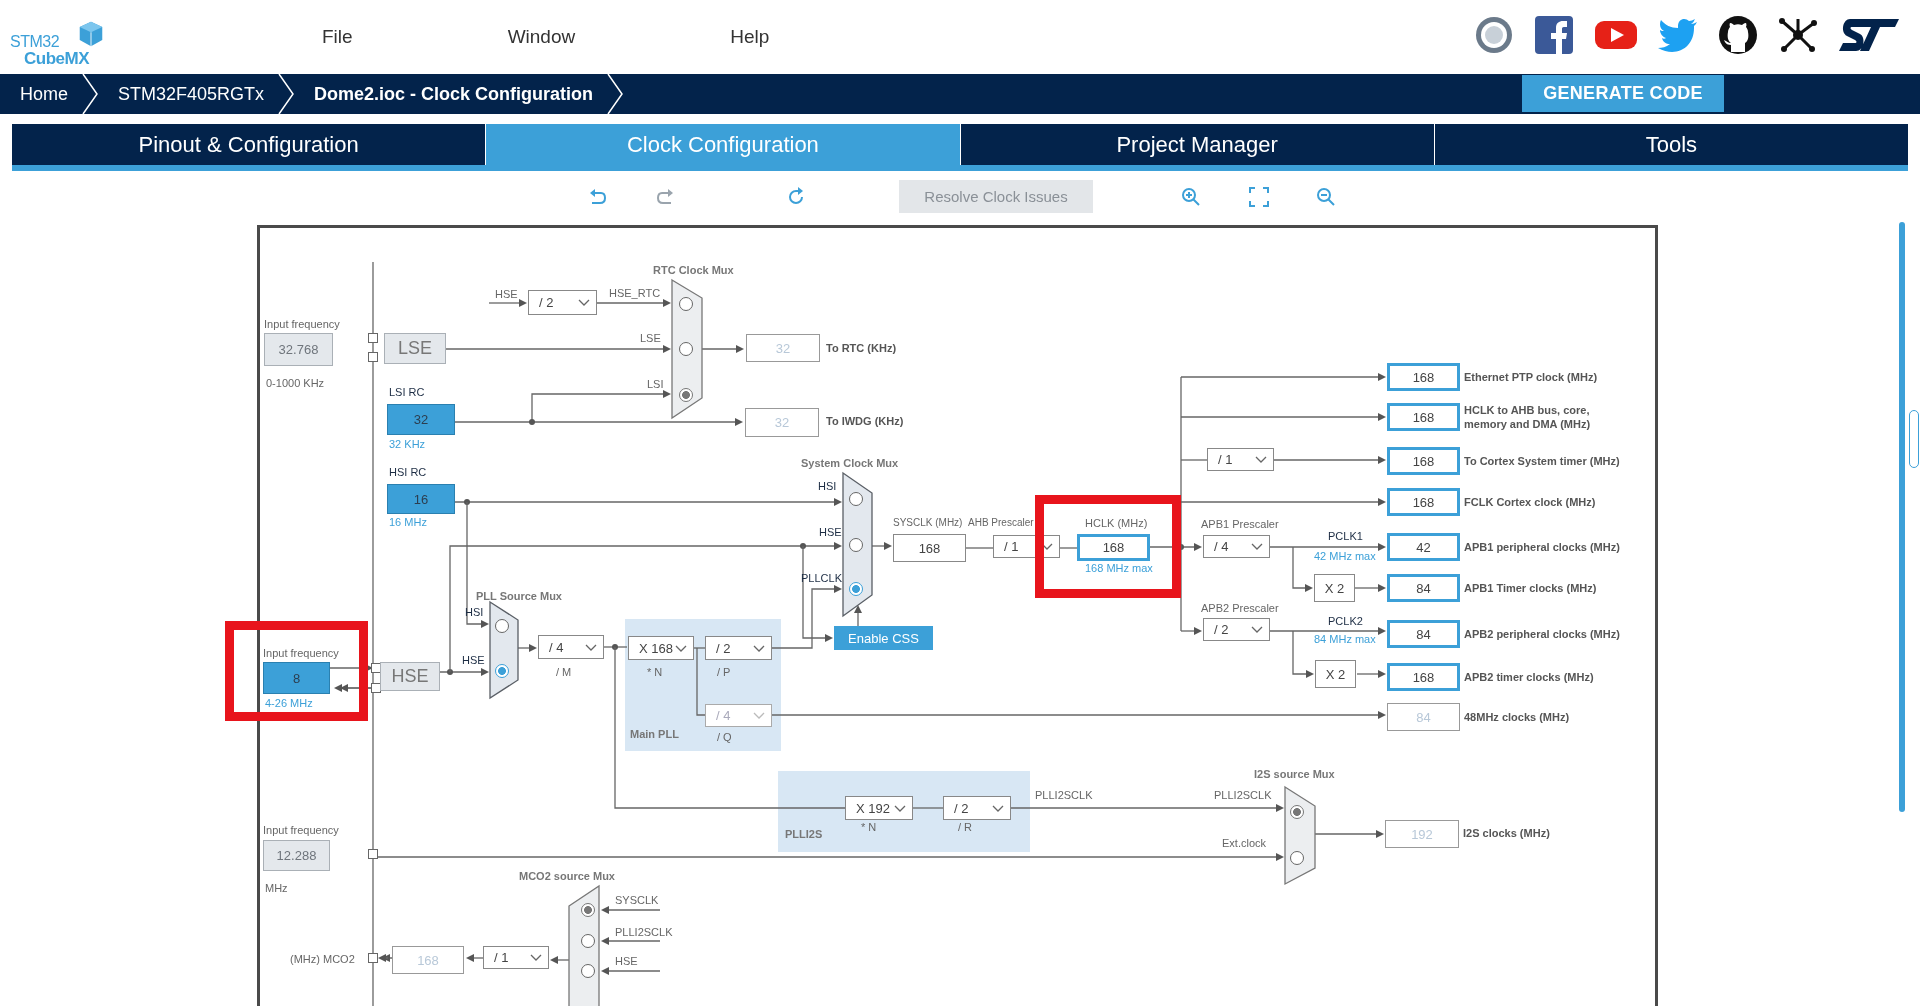 The width and height of the screenshot is (1920, 1006). I want to click on youtube-icon, so click(1616, 35).